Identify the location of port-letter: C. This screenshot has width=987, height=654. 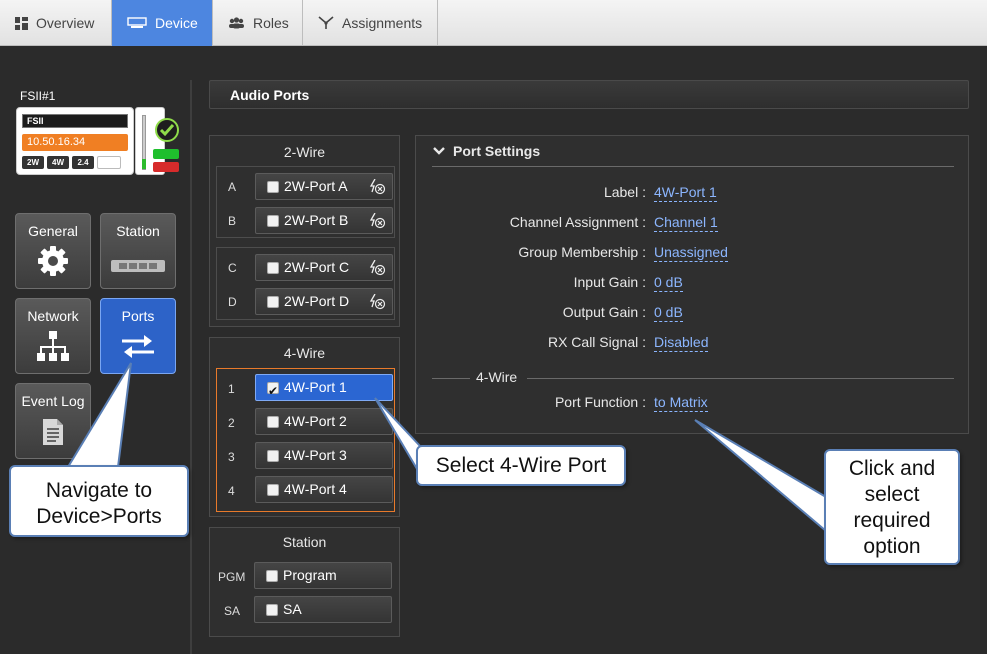
(232, 268).